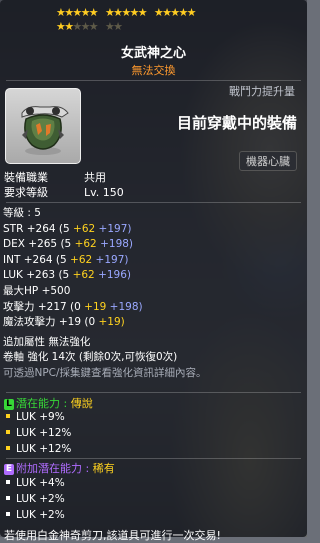 This screenshot has height=543, width=320. I want to click on potential-header: L 潛在能力 : 傳說, so click(48, 403).